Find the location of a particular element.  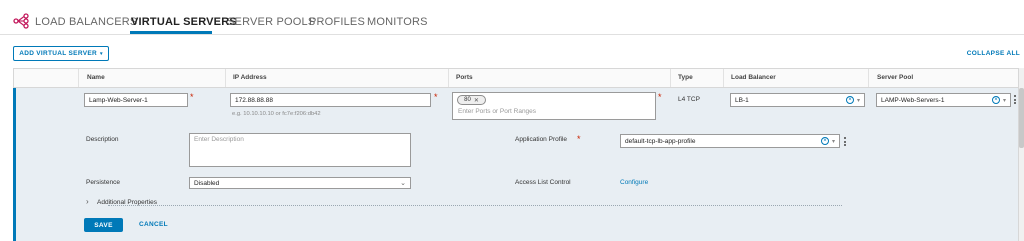

persistence-select: Disabled ⌄ is located at coordinates (300, 183).